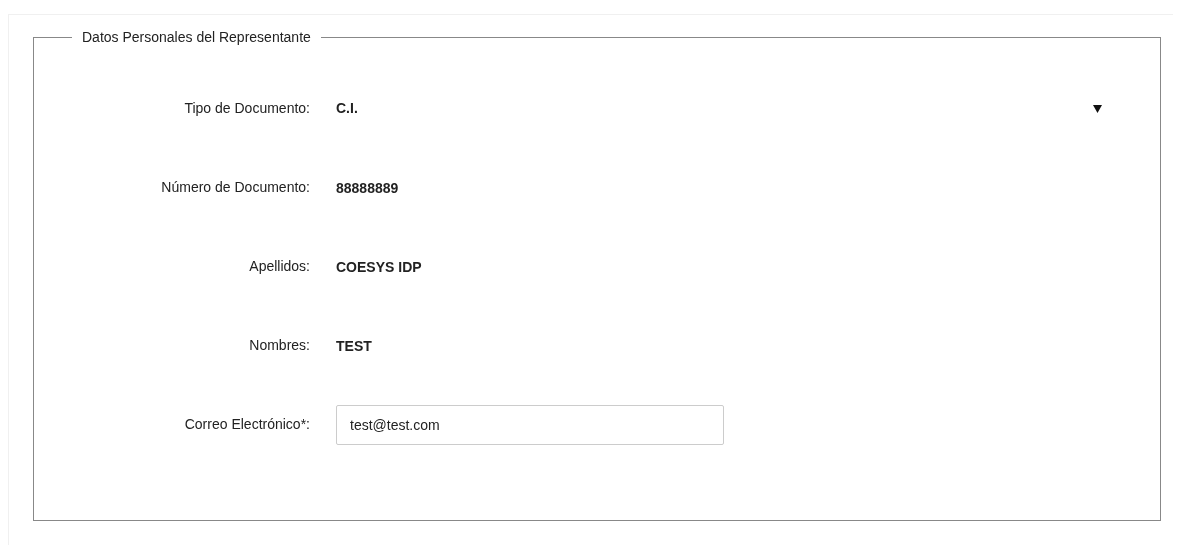  Describe the element at coordinates (196, 37) in the screenshot. I see `section-title: Datos Personales del Representante` at that location.